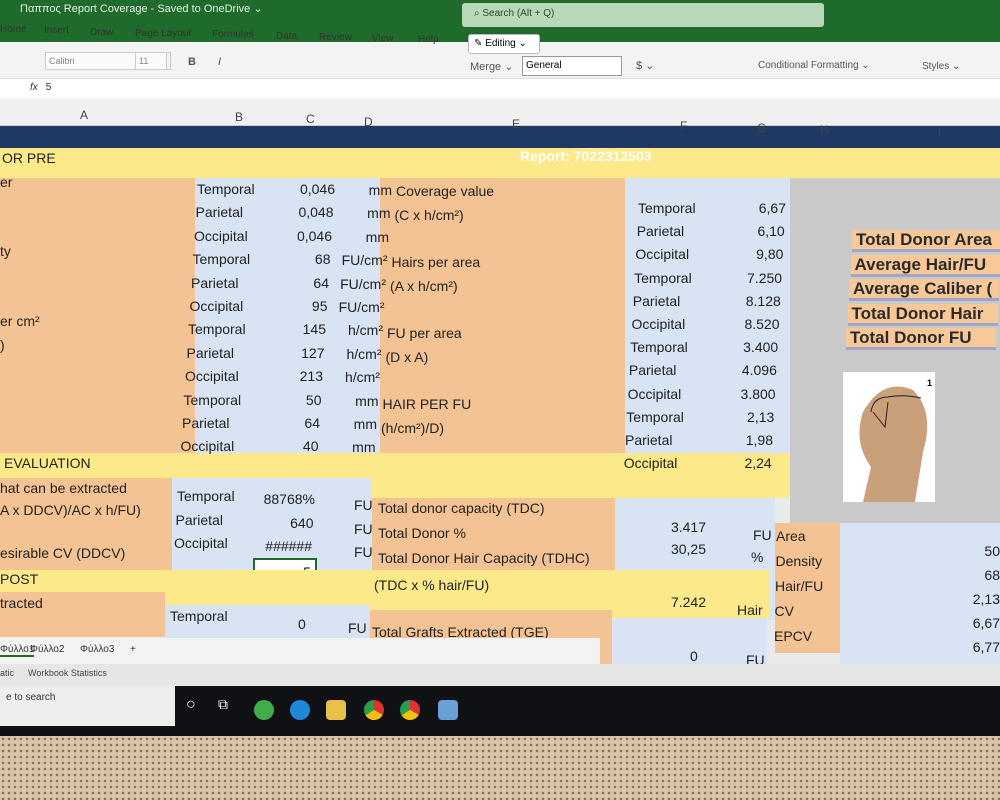 Image resolution: width=1000 pixels, height=800 pixels. Describe the element at coordinates (500, 88) in the screenshot. I see `formula-bar: fx 5` at that location.